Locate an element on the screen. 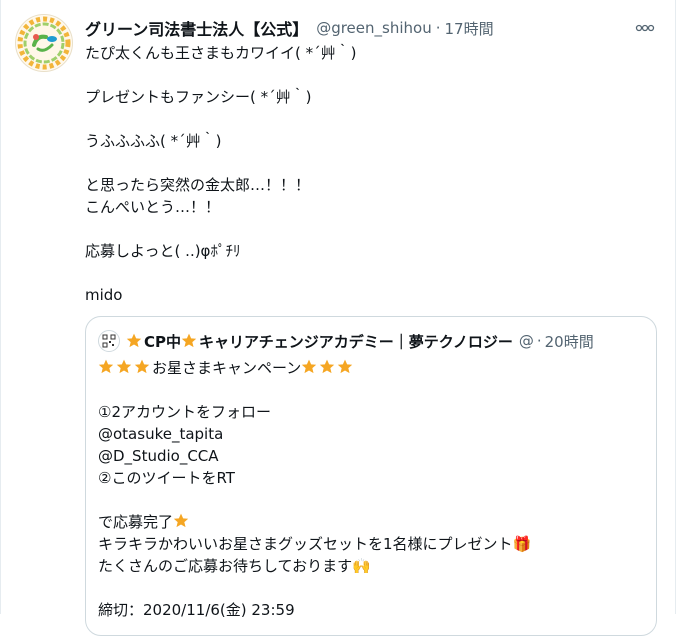  quoted-thanks-text: たくさんのご応募お待ちしております is located at coordinates (225, 566).